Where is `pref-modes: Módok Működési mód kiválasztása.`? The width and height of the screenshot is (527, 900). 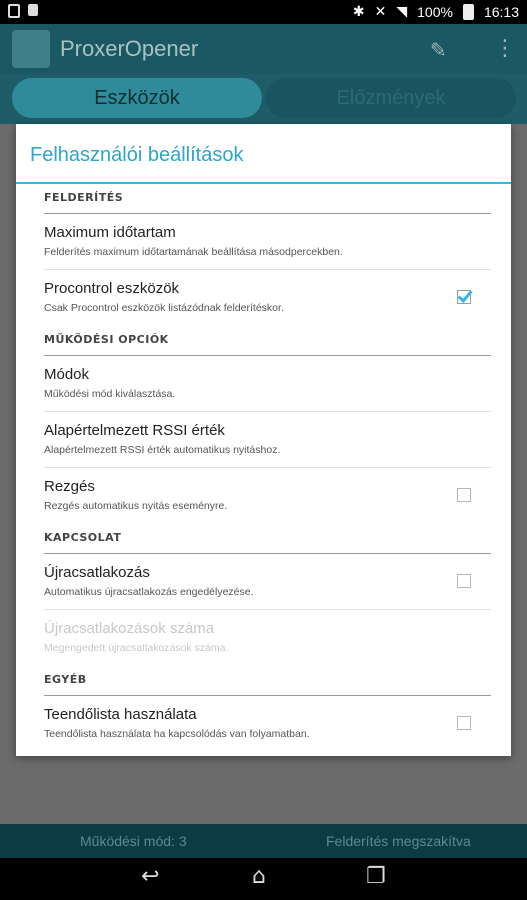 pref-modes: Módok Működési mód kiválasztása. is located at coordinates (267, 384).